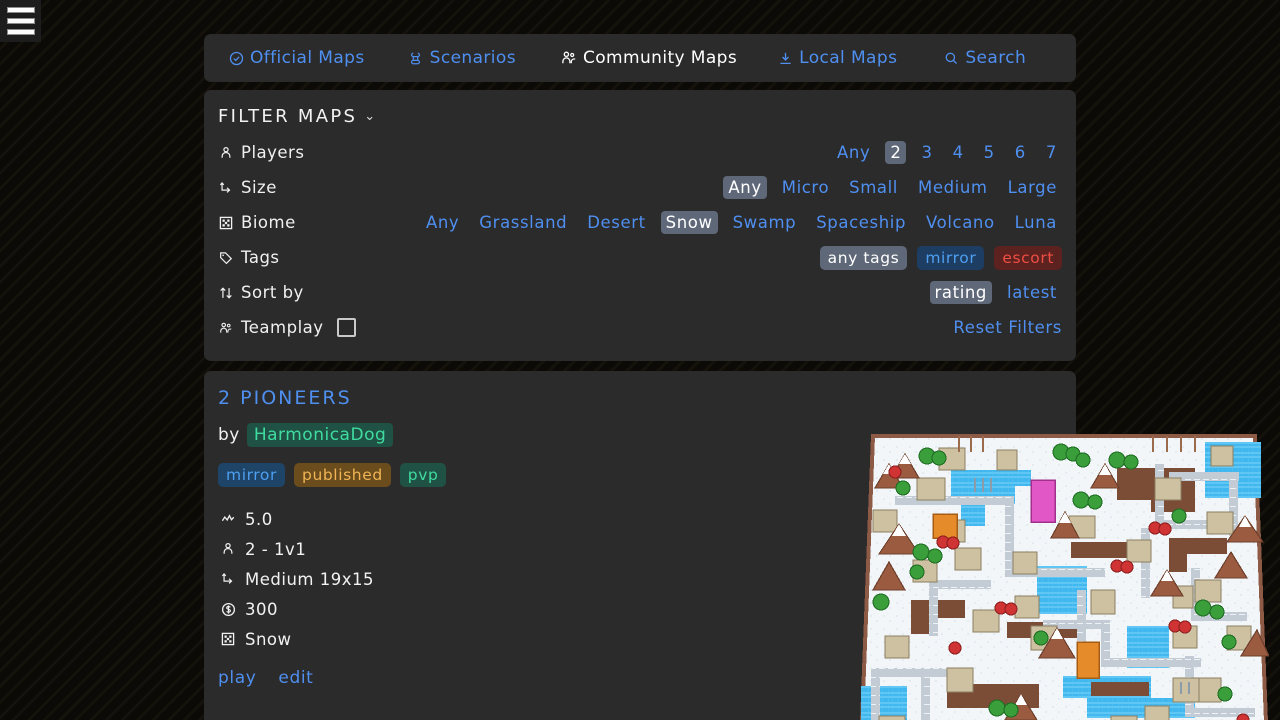  Describe the element at coordinates (960, 222) in the screenshot. I see `biome-option-volcano: Volcano` at that location.